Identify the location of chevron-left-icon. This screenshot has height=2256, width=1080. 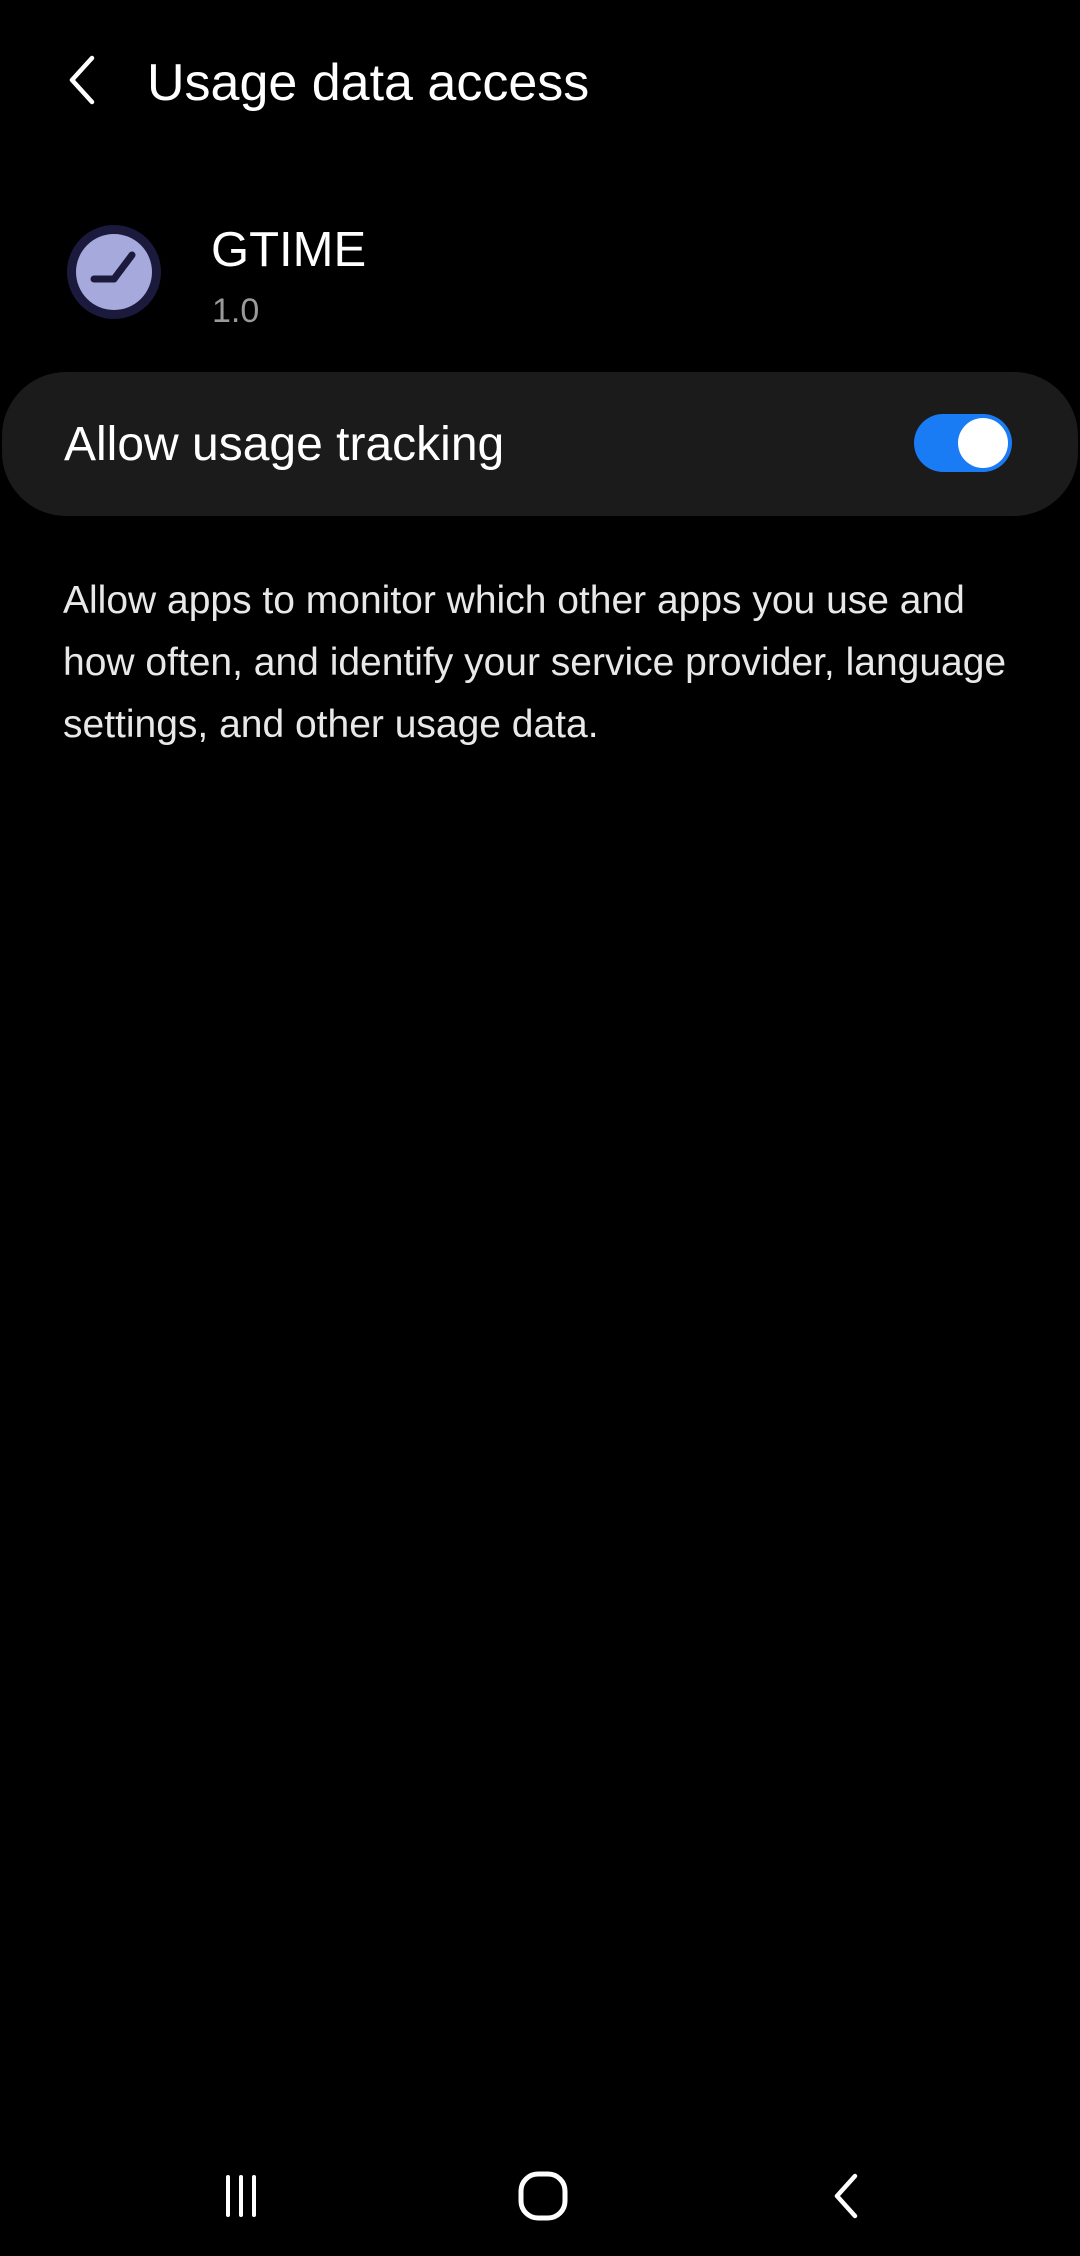
(82, 80).